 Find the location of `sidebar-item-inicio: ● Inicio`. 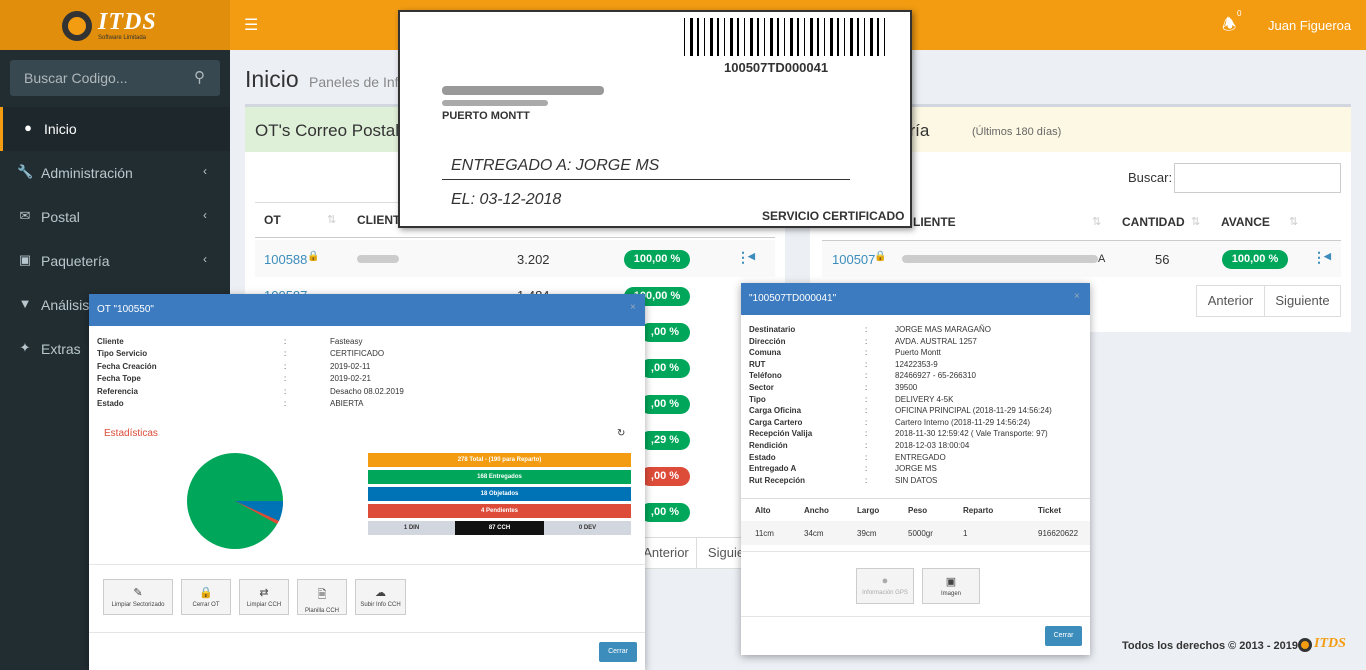

sidebar-item-inicio: ● Inicio is located at coordinates (115, 129).